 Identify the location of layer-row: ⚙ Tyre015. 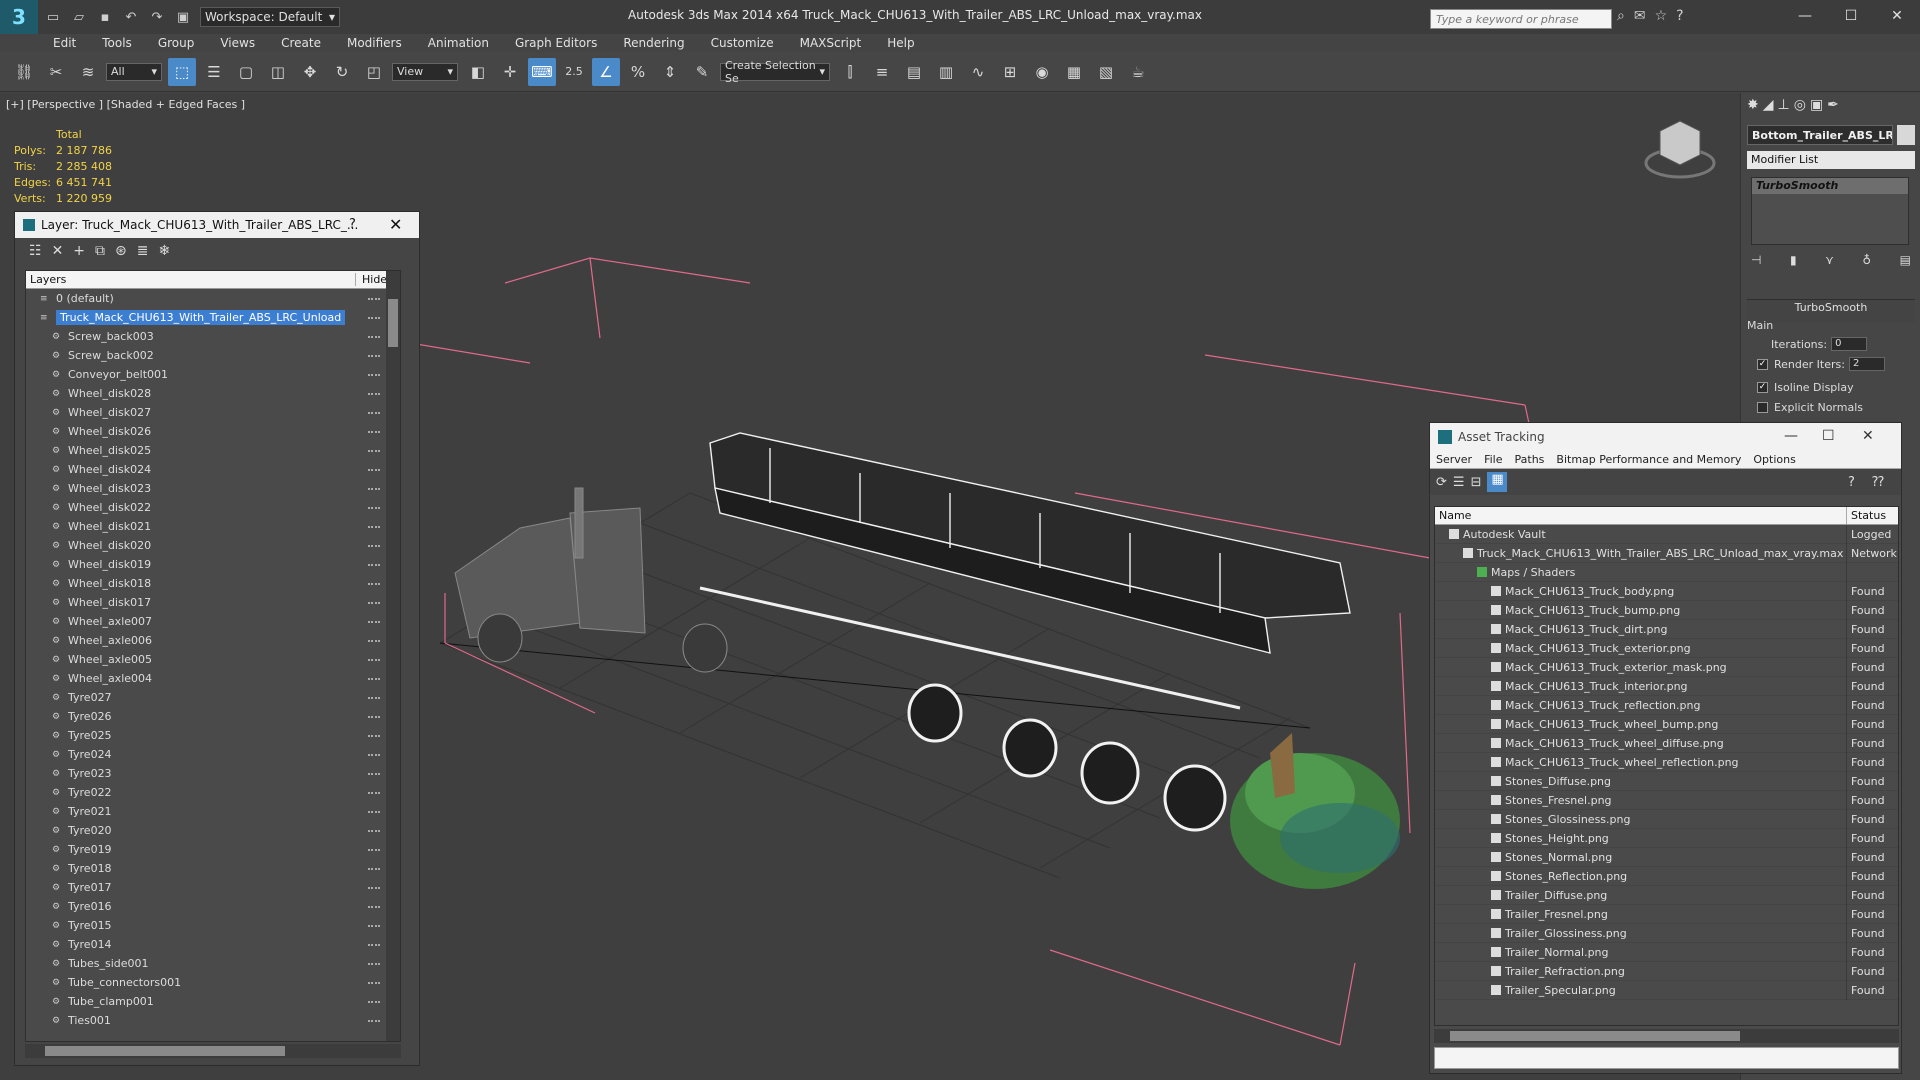
(213, 925).